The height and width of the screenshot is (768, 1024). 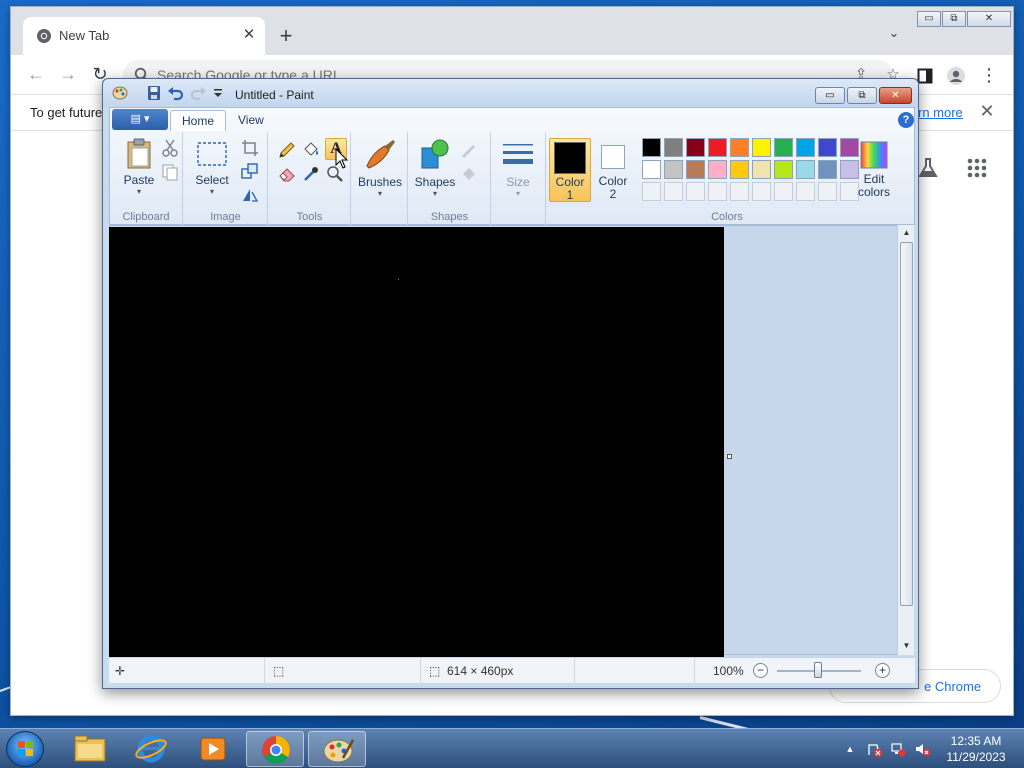 What do you see at coordinates (818, 670) in the screenshot?
I see `zoom-slider-thumb` at bounding box center [818, 670].